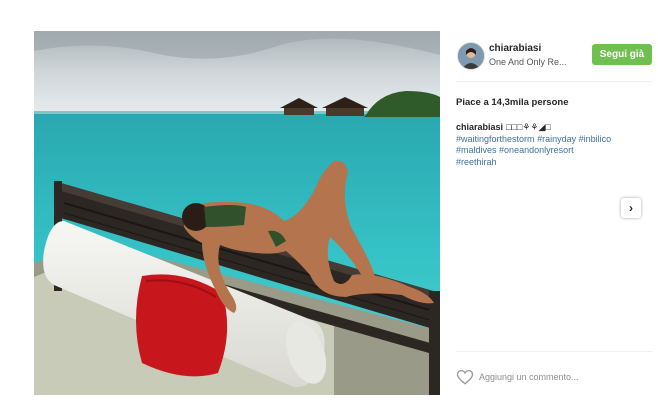  What do you see at coordinates (556, 139) in the screenshot?
I see `hashtag-link: #rainyday` at bounding box center [556, 139].